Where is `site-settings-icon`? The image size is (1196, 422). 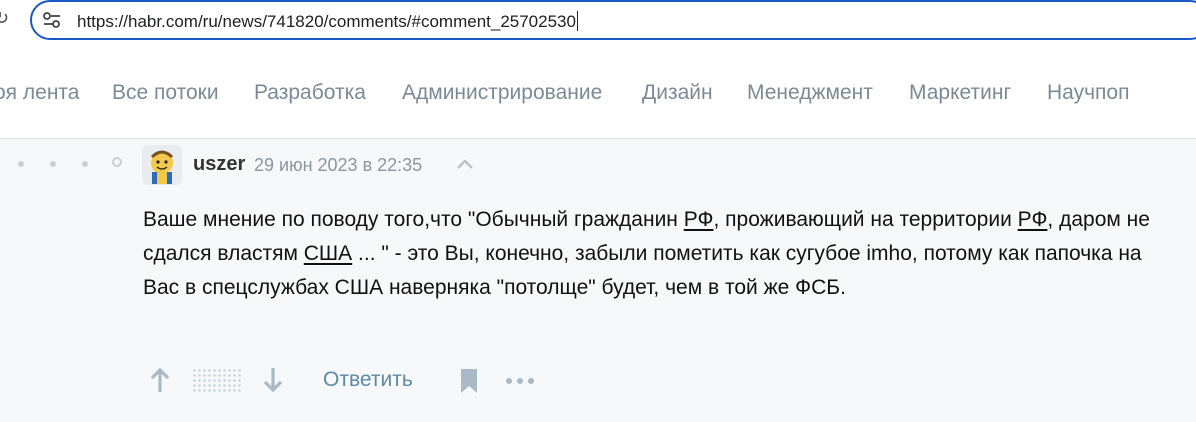
site-settings-icon is located at coordinates (52, 20).